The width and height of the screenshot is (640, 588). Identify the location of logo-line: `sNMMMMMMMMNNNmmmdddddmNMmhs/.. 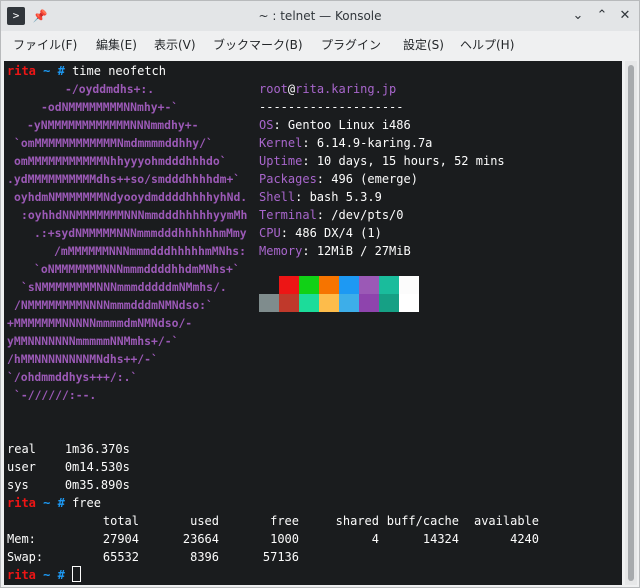
(124, 287).